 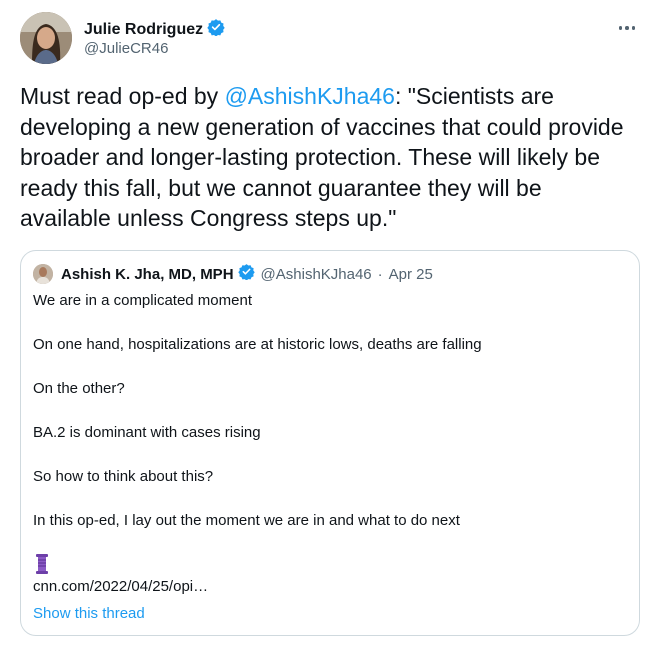 I want to click on author-avatar, so click(x=46, y=38).